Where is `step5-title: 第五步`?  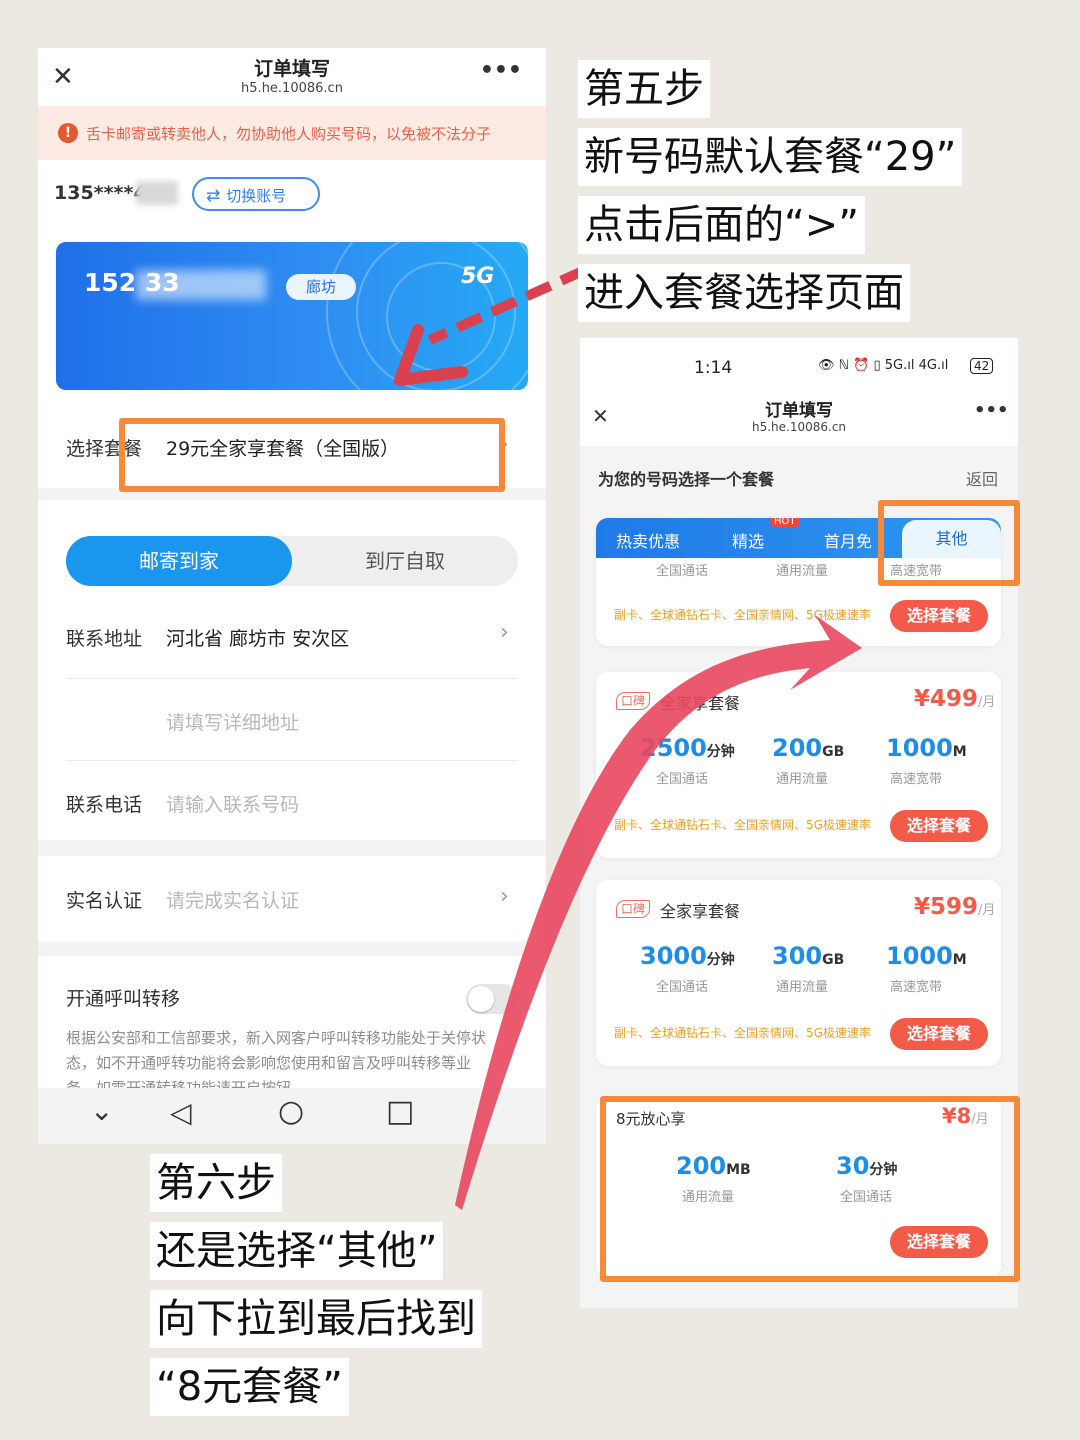 step5-title: 第五步 is located at coordinates (644, 89).